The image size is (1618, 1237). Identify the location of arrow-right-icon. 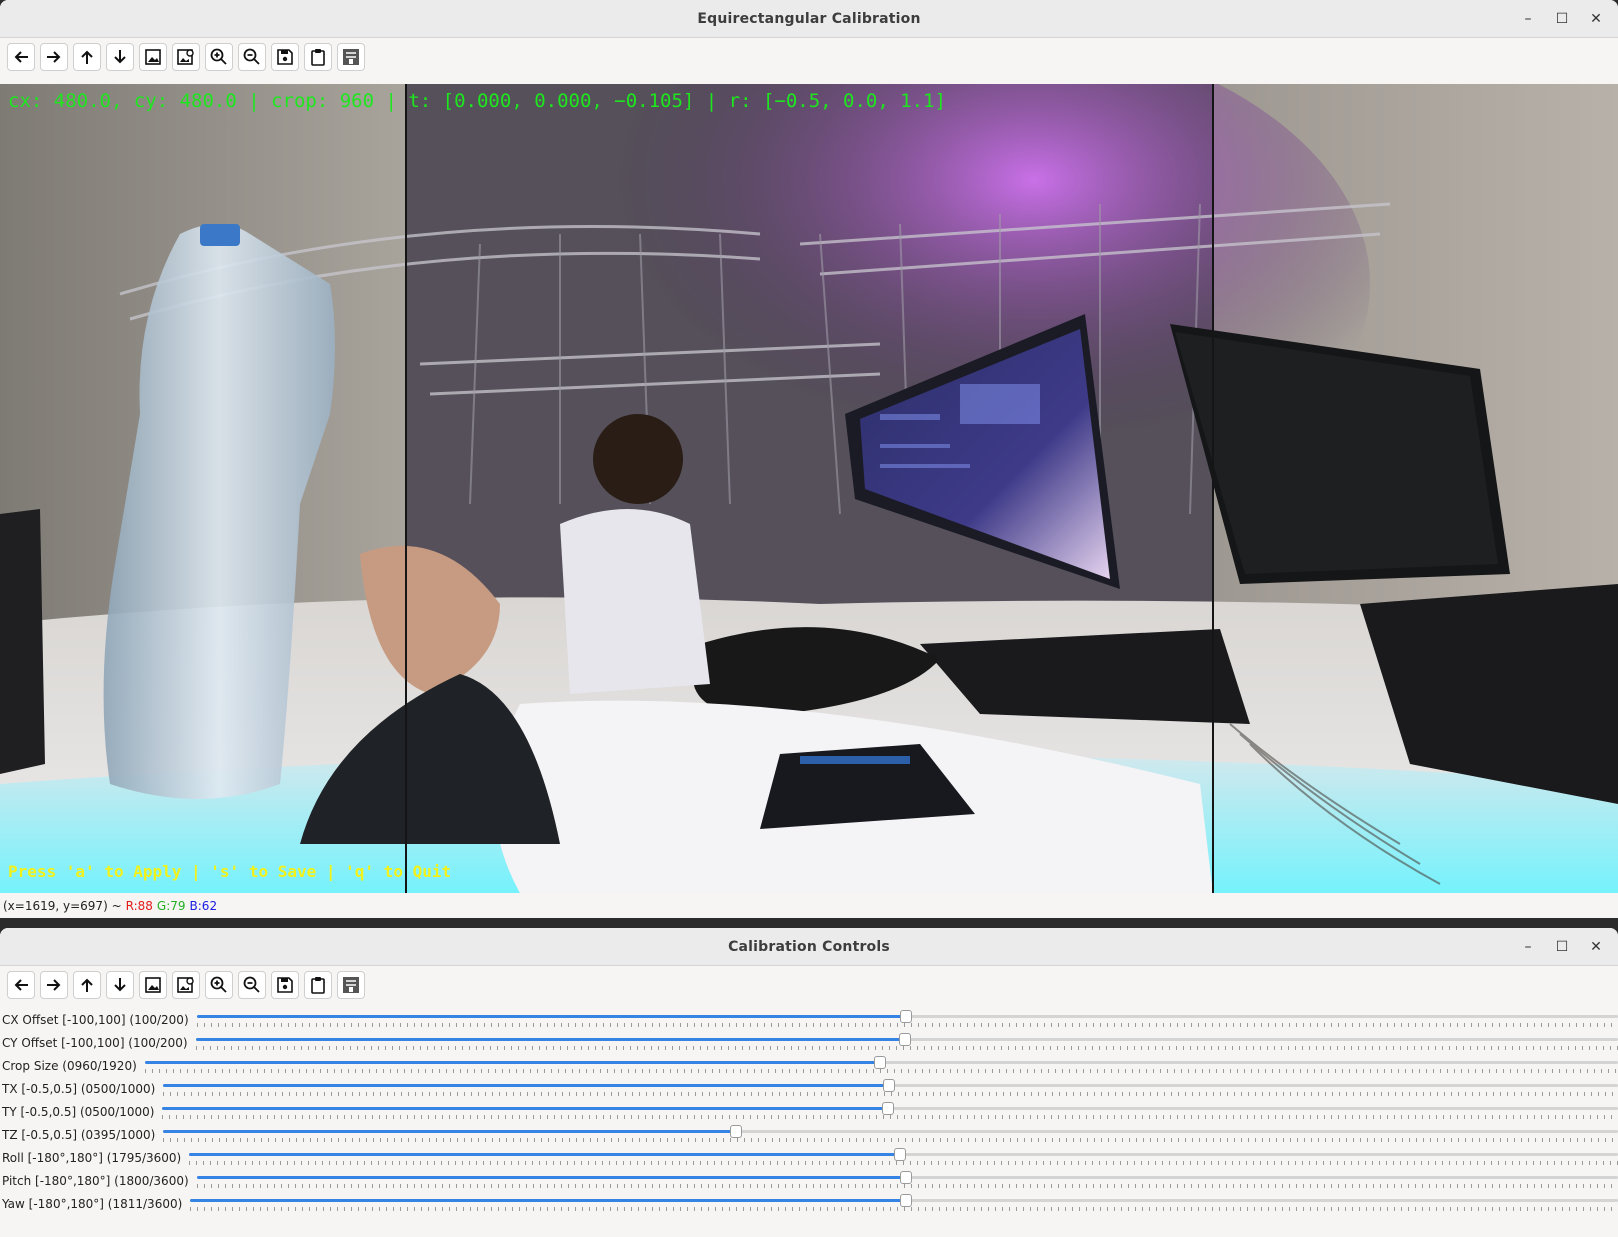
(54, 57).